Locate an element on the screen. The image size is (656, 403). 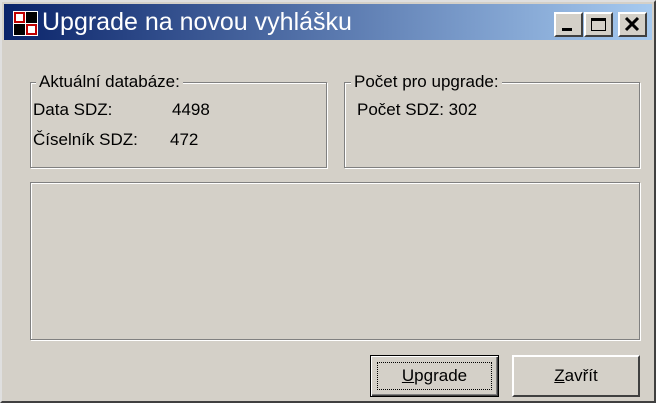
minimize-button is located at coordinates (568, 24).